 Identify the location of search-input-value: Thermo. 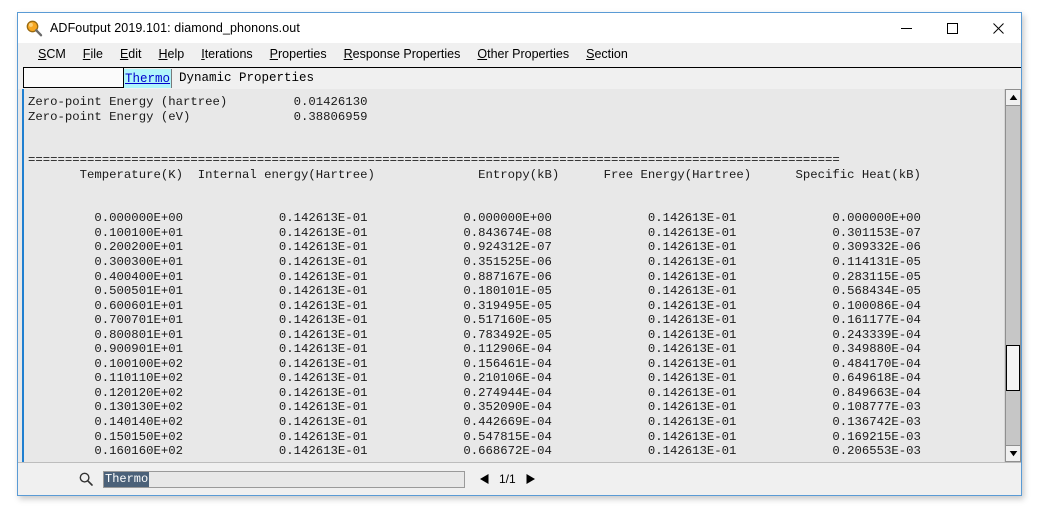
(127, 479).